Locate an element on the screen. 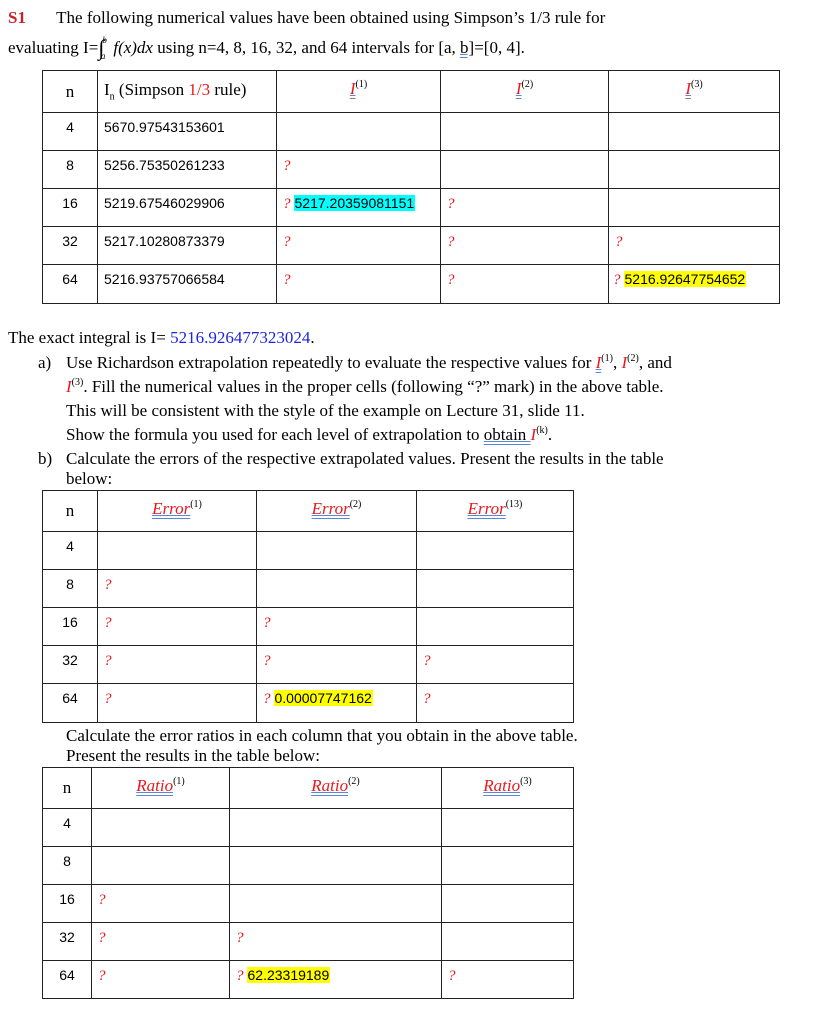 This screenshot has width=813, height=1024. intro-prefix: evaluating I= is located at coordinates (53, 47).